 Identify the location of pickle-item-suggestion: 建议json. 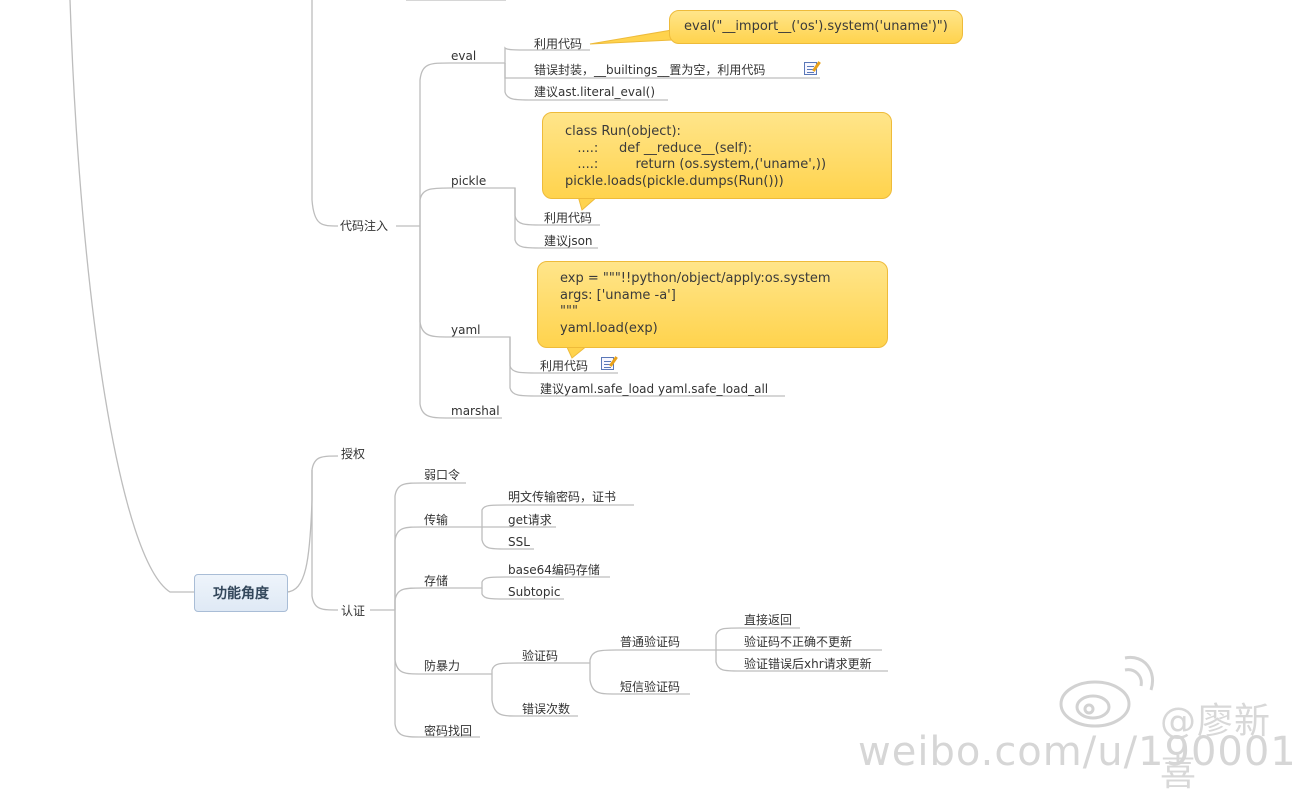
(568, 241).